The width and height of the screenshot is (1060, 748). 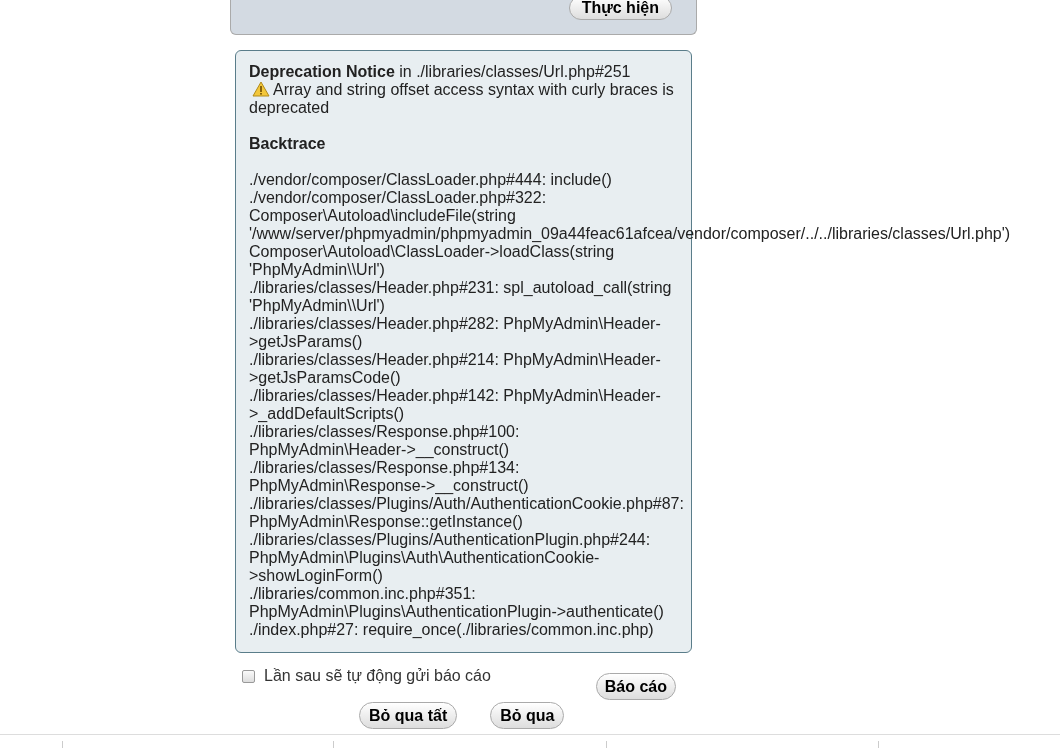 What do you see at coordinates (466, 512) in the screenshot?
I see `backtrace-line: ./libraries/classes/Plugins/Auth/AuthenticationCookie.php#87: PhpMyAdmin\Response::getInstance()` at bounding box center [466, 512].